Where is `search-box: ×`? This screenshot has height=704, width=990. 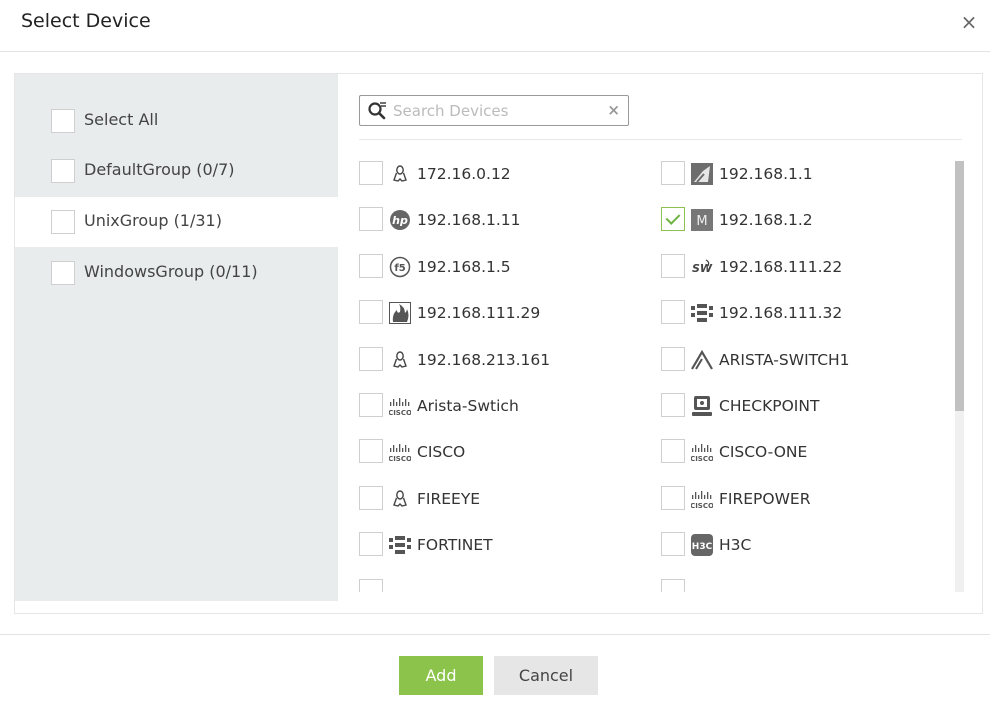
search-box: × is located at coordinates (494, 110).